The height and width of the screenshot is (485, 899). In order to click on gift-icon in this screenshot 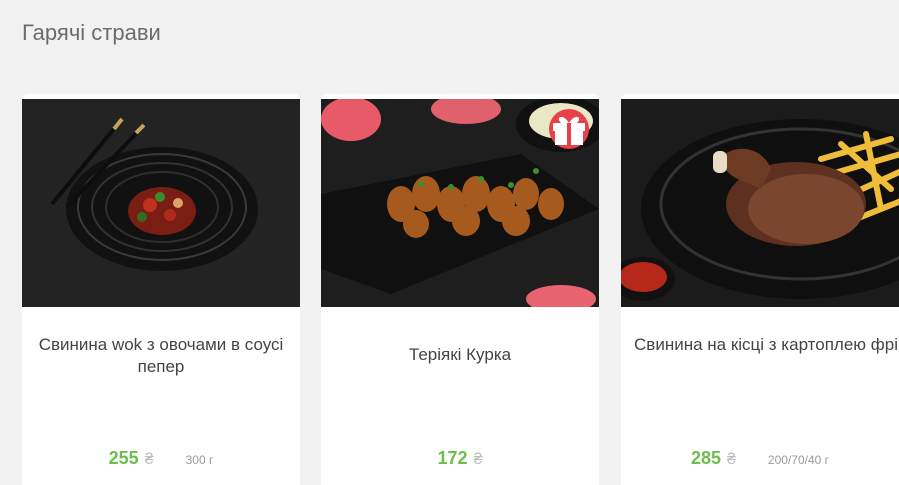, I will do `click(569, 130)`.